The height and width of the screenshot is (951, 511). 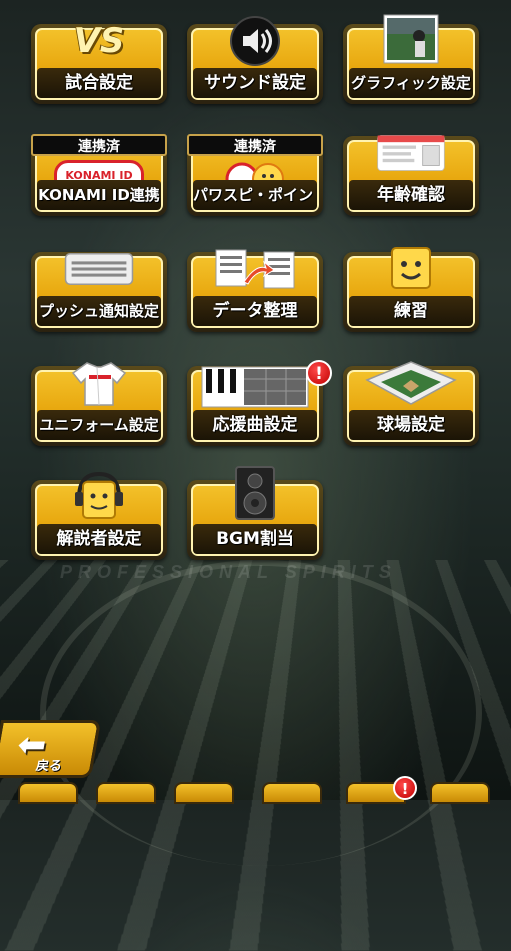 What do you see at coordinates (411, 425) in the screenshot?
I see `stadium-settings-label: 球場設定` at bounding box center [411, 425].